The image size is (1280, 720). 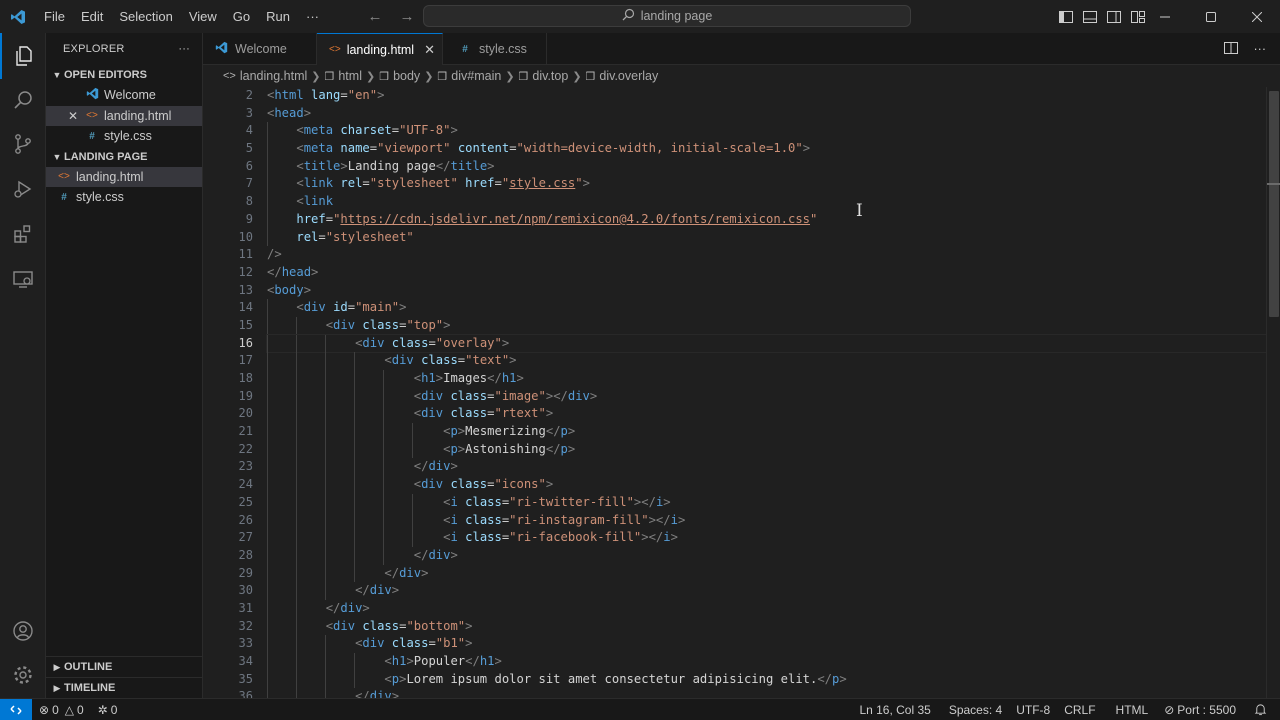 I want to click on line-number: 30, so click(x=245, y=590).